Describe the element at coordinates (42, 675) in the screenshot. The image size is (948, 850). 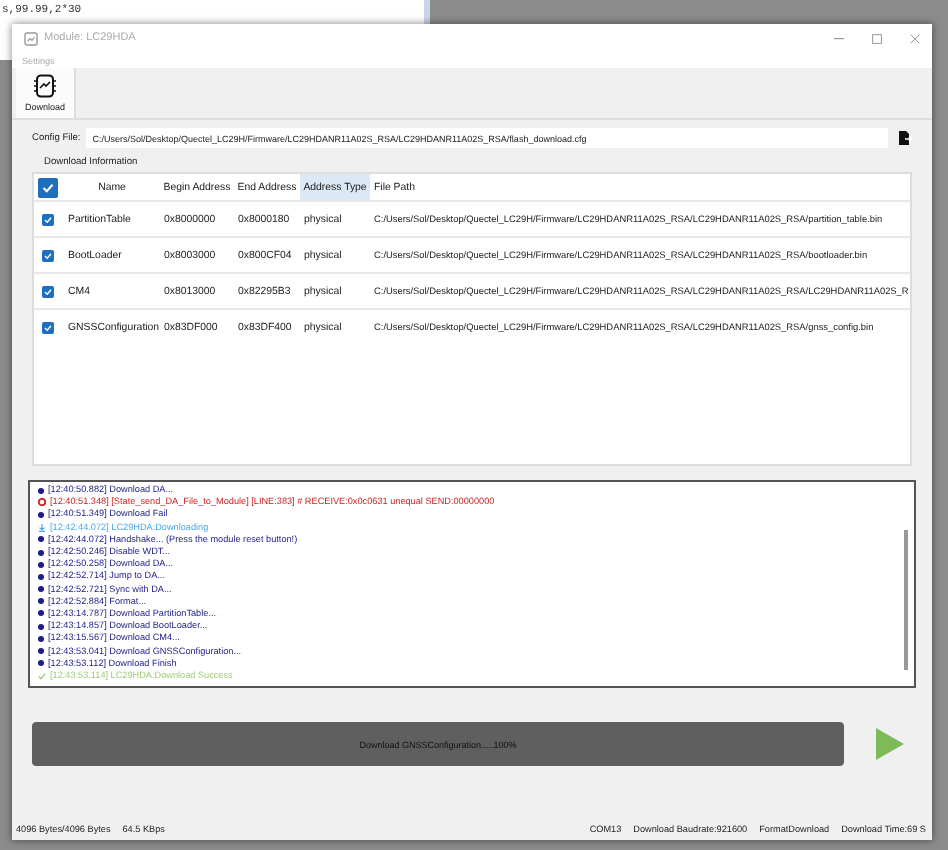
I see `check-icon` at that location.